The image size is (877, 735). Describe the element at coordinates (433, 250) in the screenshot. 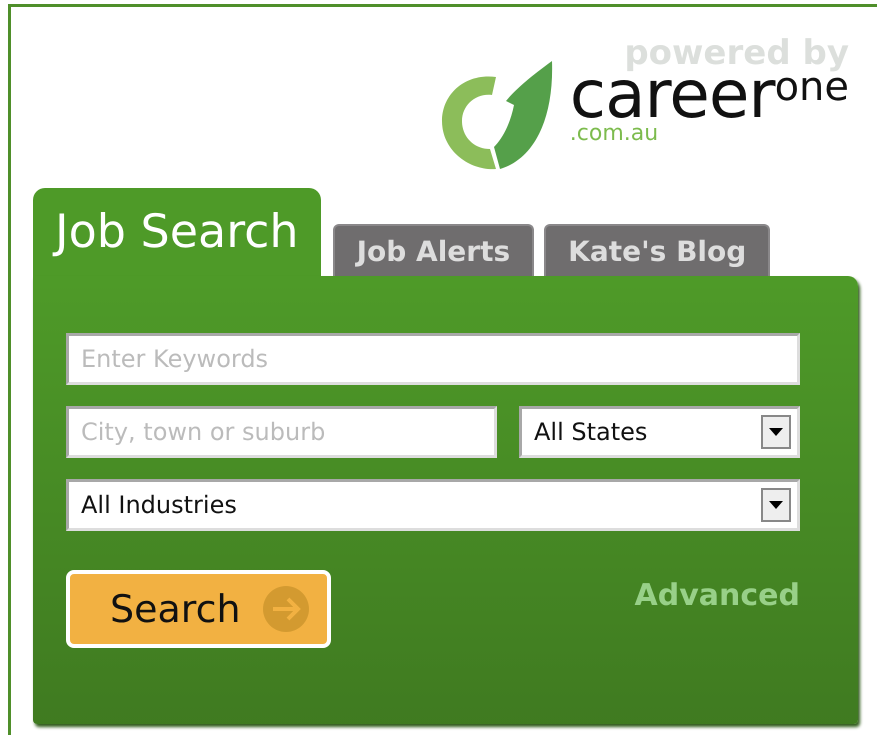

I see `tab: Job Alerts` at that location.